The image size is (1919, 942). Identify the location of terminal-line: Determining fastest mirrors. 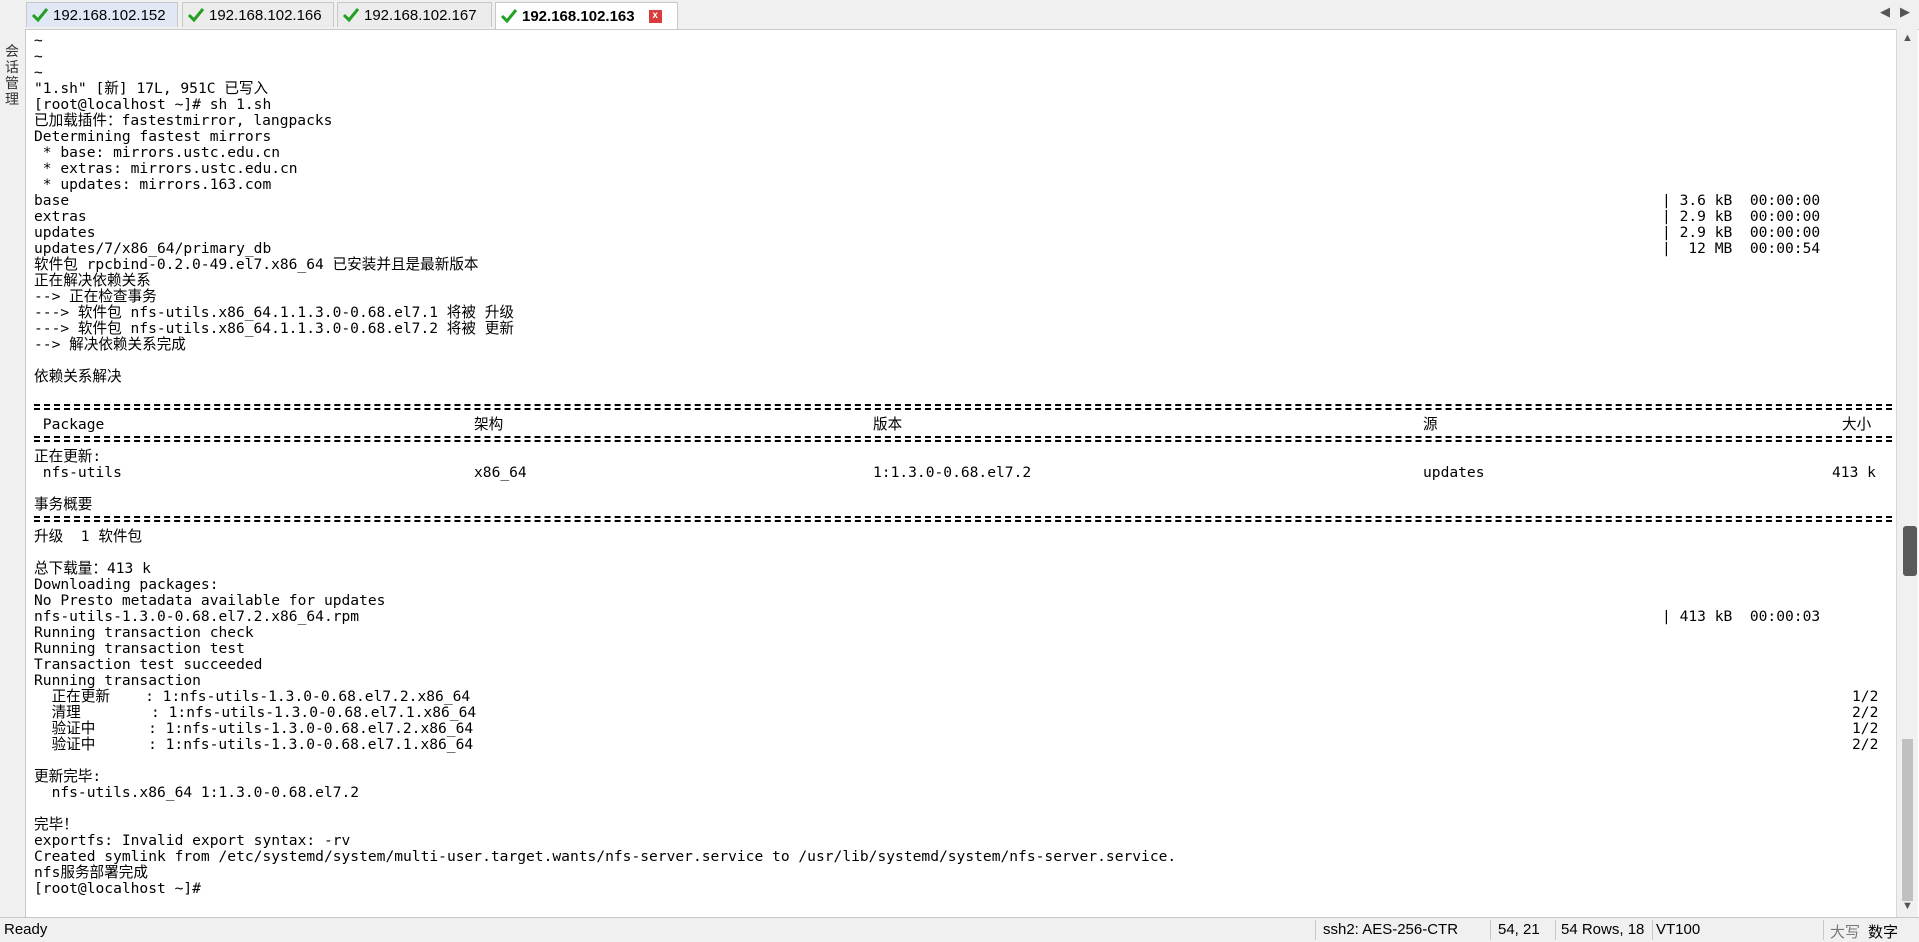
(153, 136).